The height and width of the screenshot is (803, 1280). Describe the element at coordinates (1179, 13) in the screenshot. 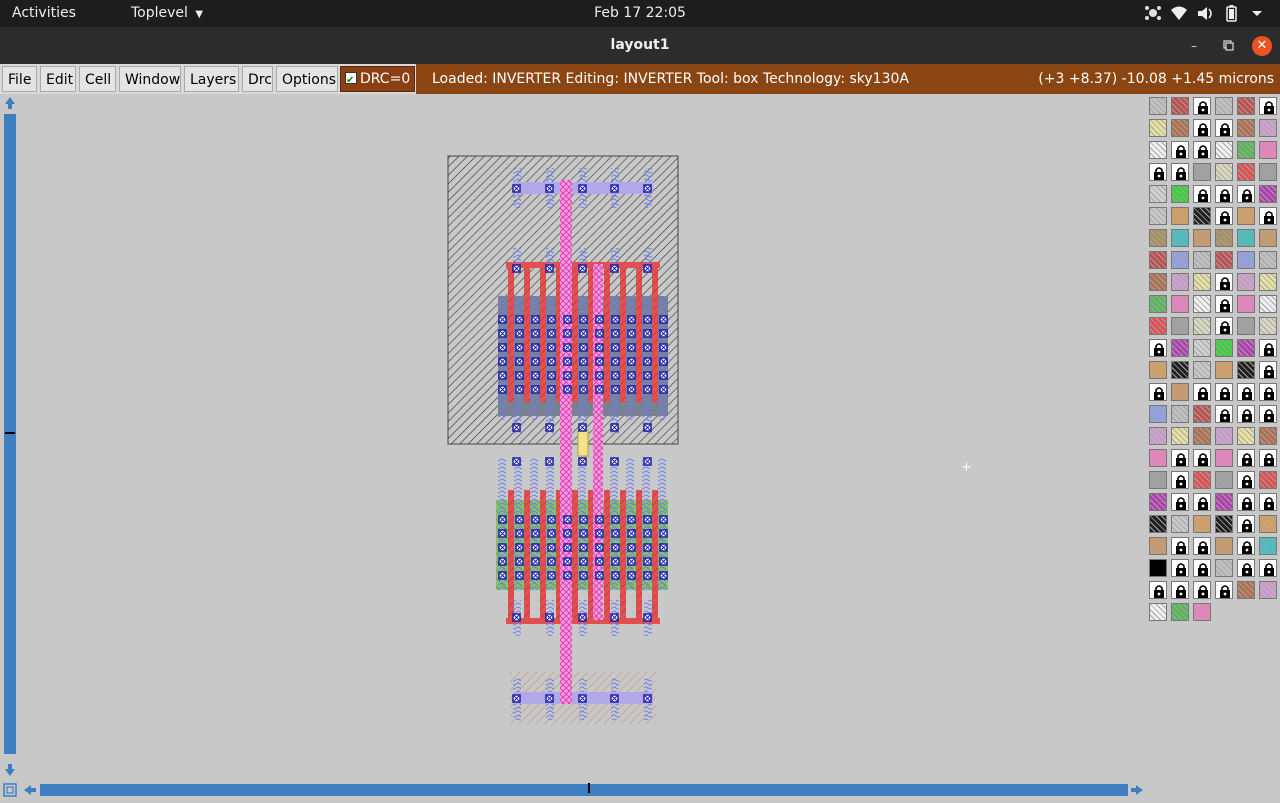

I see `wifi-icon` at that location.